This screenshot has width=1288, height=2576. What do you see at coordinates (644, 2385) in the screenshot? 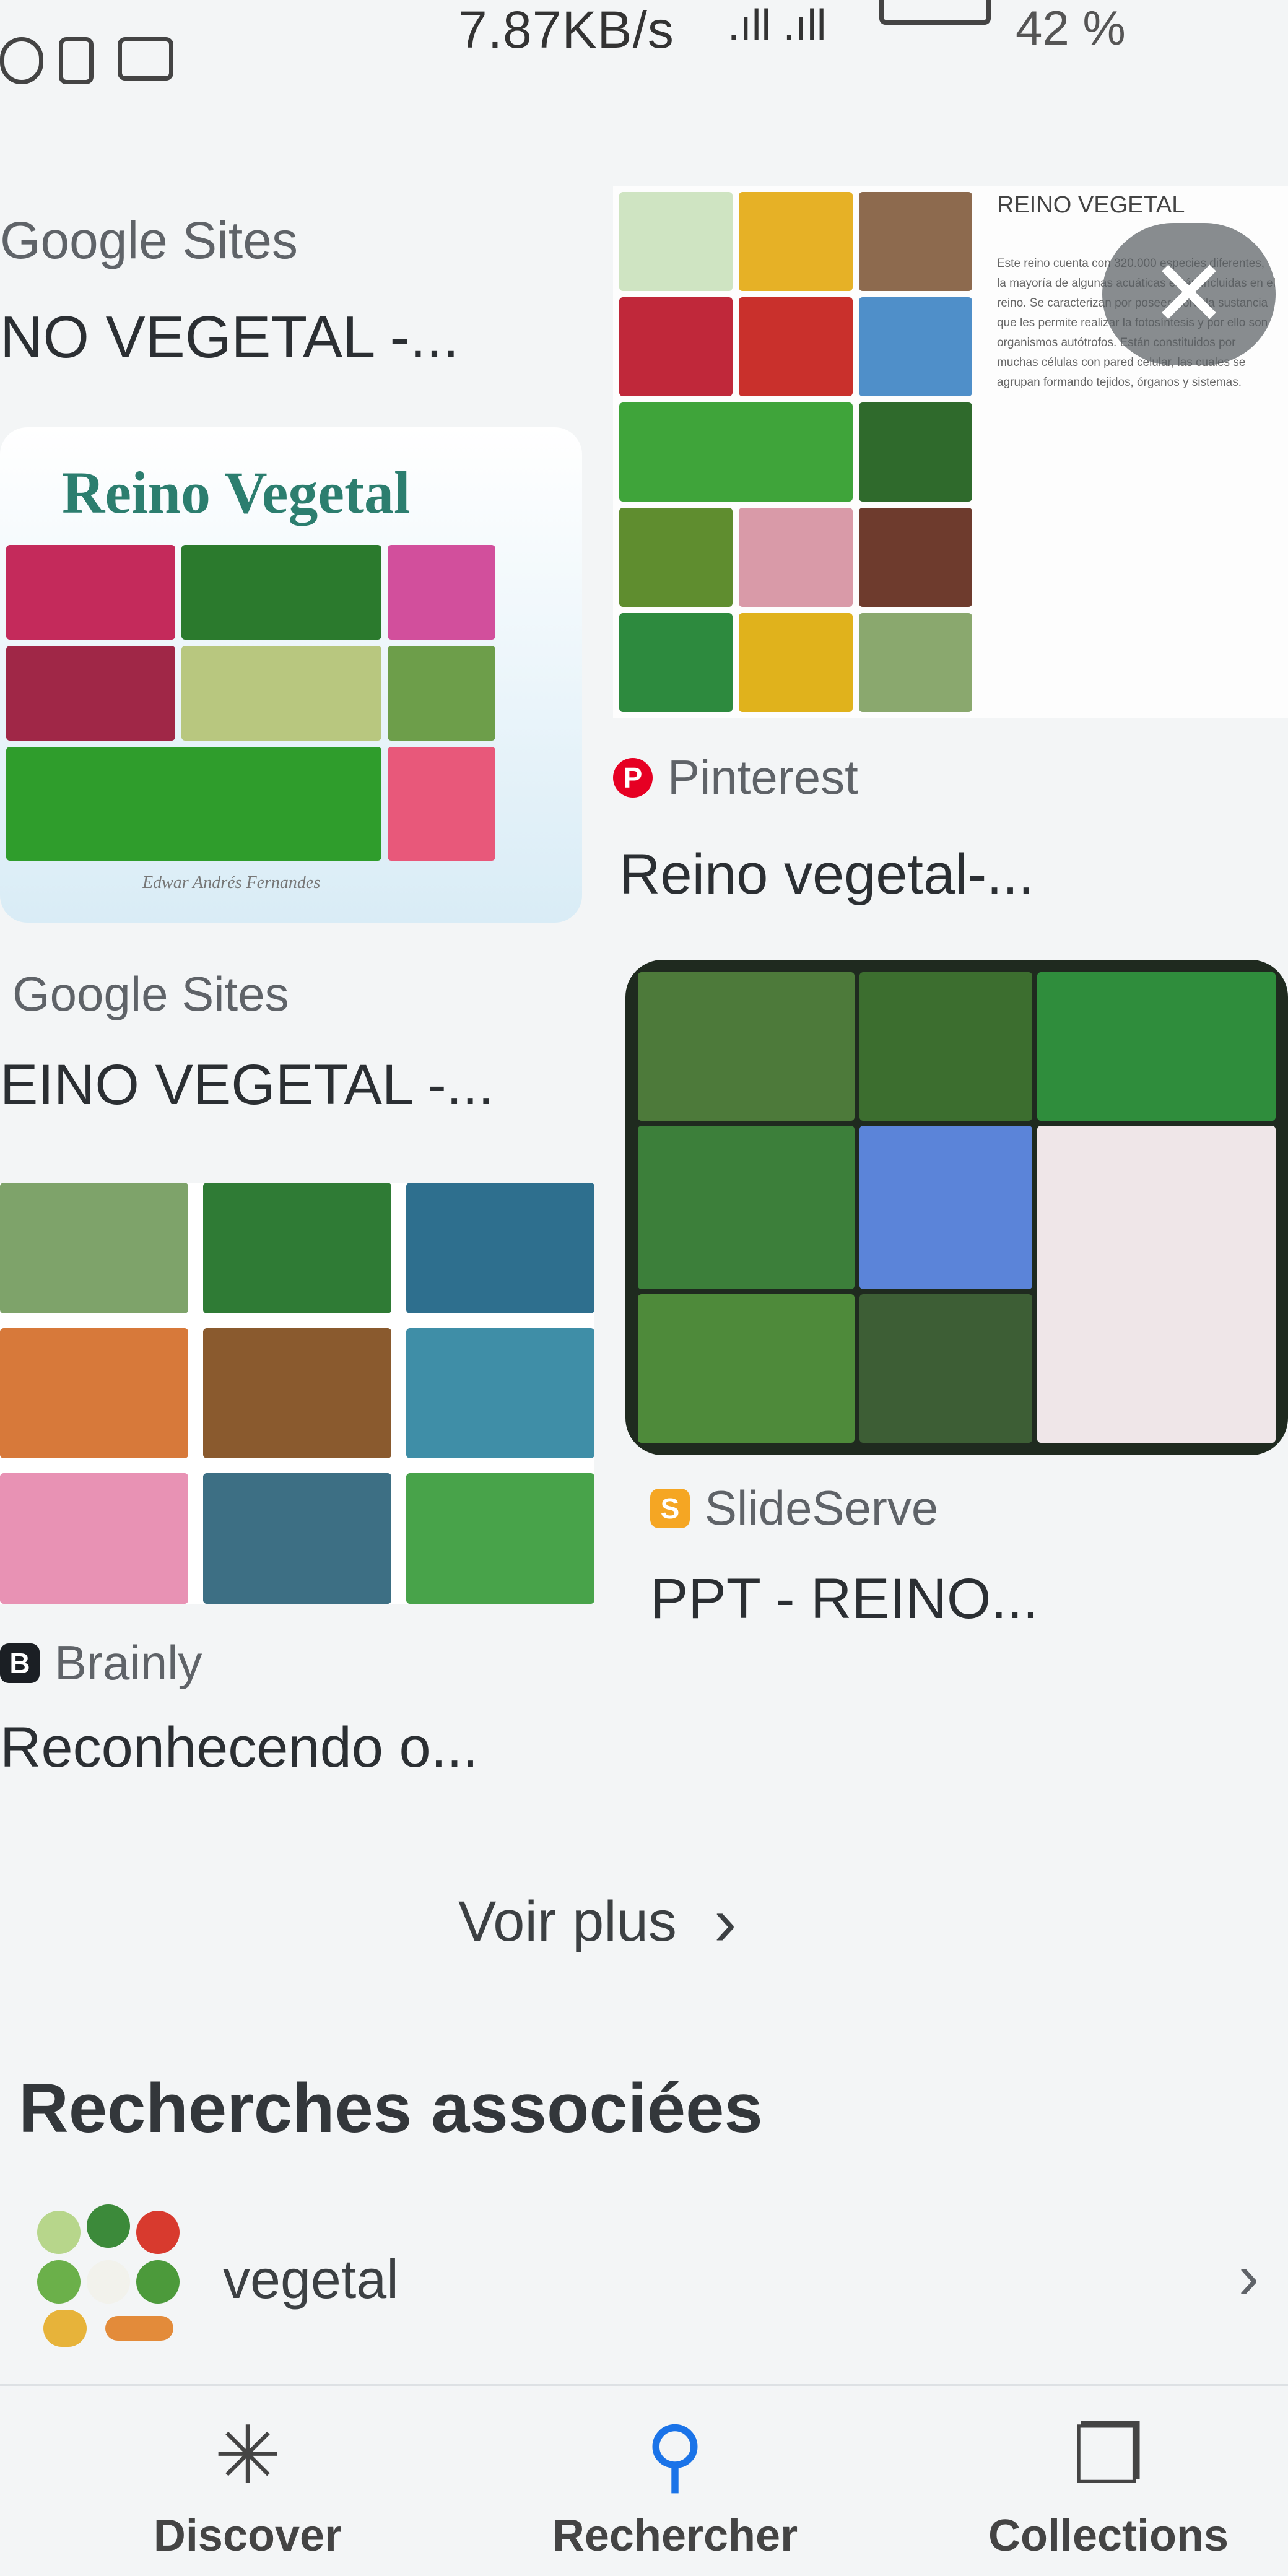
I see `divider` at bounding box center [644, 2385].